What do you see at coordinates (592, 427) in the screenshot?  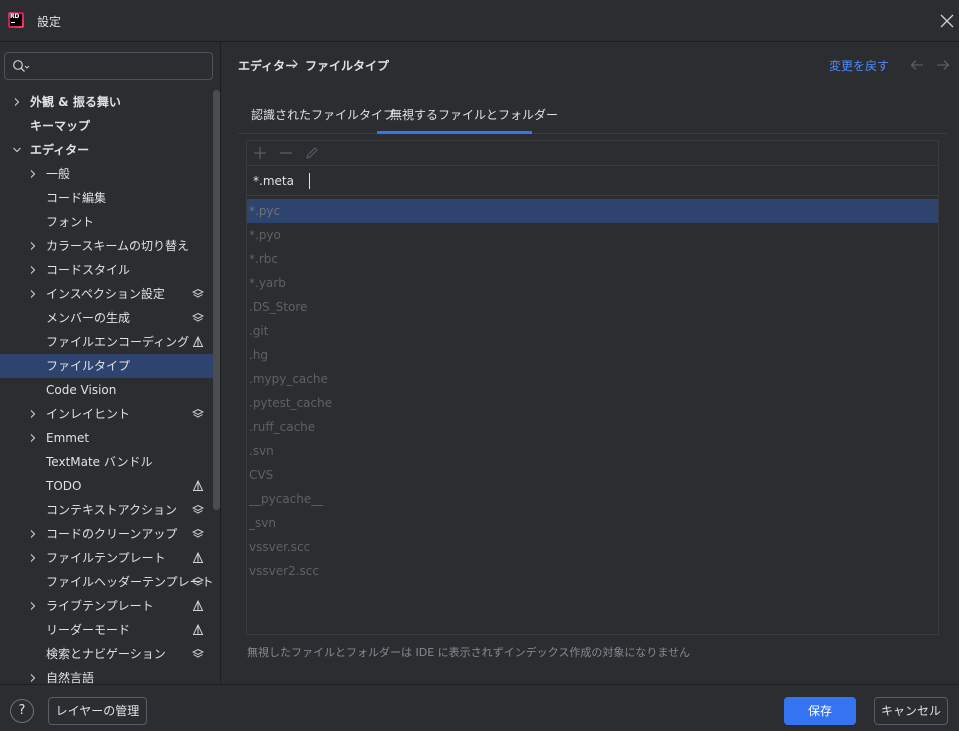 I see `list-item: .ruff_cache` at bounding box center [592, 427].